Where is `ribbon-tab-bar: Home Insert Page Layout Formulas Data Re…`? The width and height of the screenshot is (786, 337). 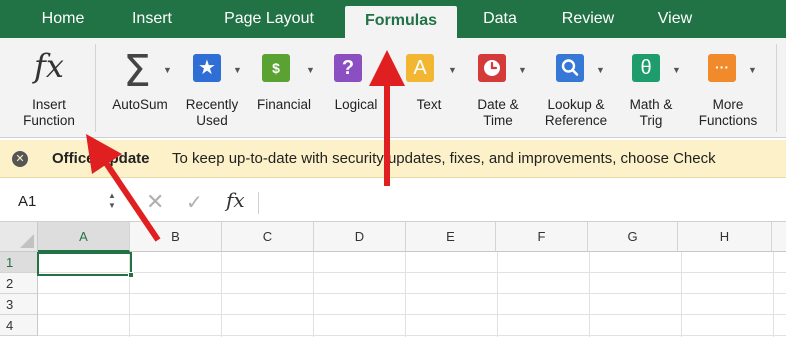
ribbon-tab-bar: Home Insert Page Layout Formulas Data Re… is located at coordinates (393, 19).